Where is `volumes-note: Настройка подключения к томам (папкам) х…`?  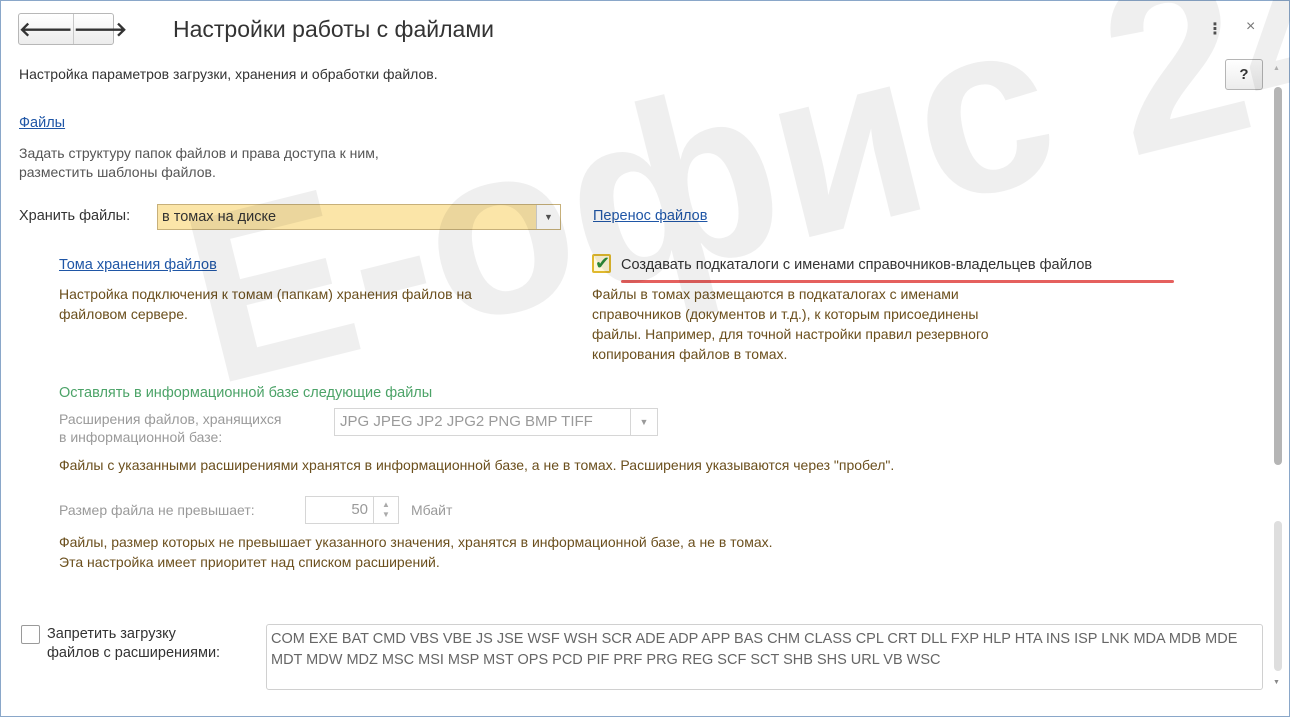
volumes-note: Настройка подключения к томам (папкам) х… is located at coordinates (265, 304).